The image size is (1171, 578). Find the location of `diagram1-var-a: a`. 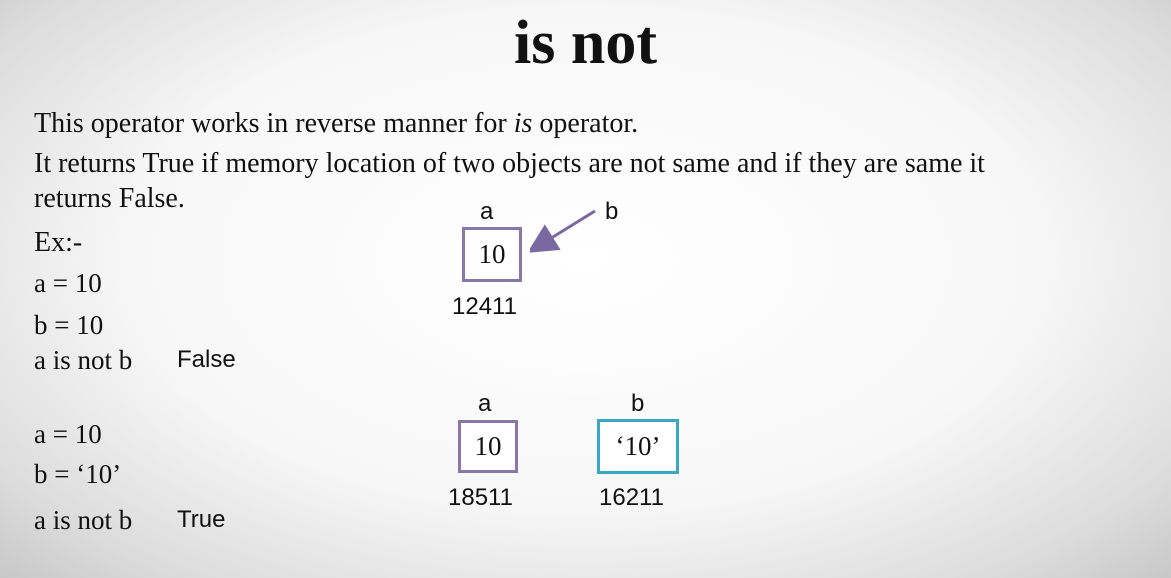

diagram1-var-a: a is located at coordinates (487, 211).